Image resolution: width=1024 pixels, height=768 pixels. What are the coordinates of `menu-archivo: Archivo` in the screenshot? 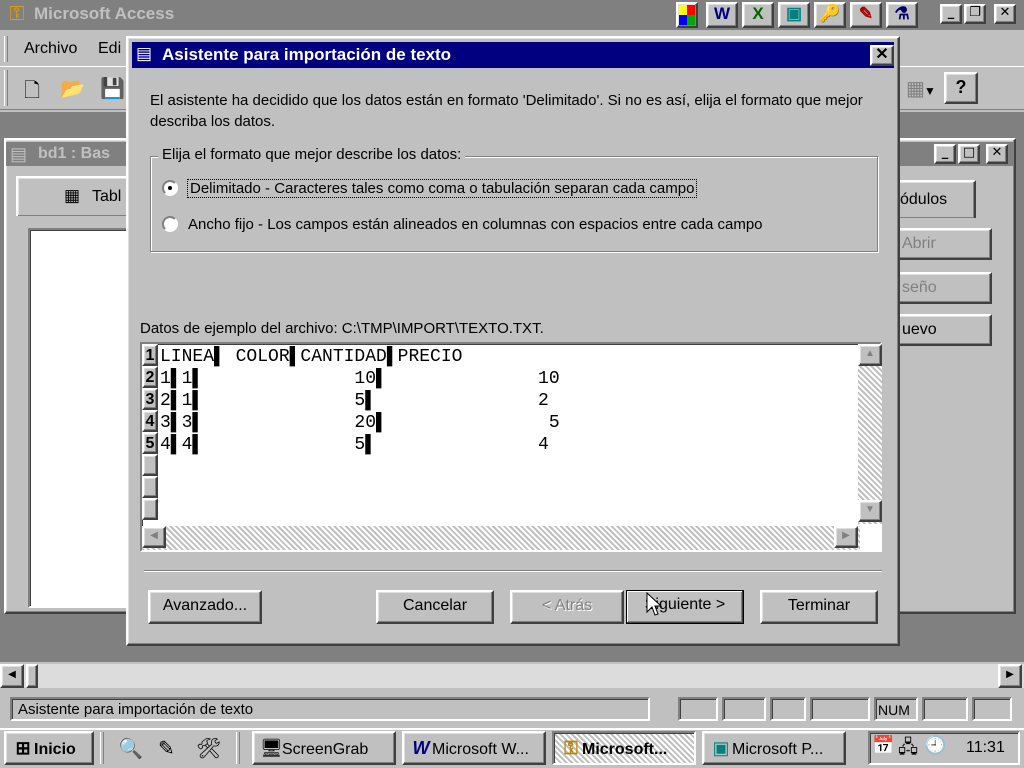 It's located at (50, 49).